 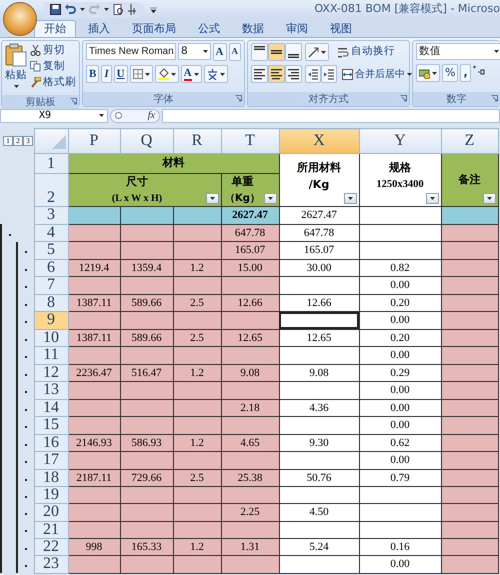 I want to click on ribbon-tab: 视图, so click(x=341, y=28).